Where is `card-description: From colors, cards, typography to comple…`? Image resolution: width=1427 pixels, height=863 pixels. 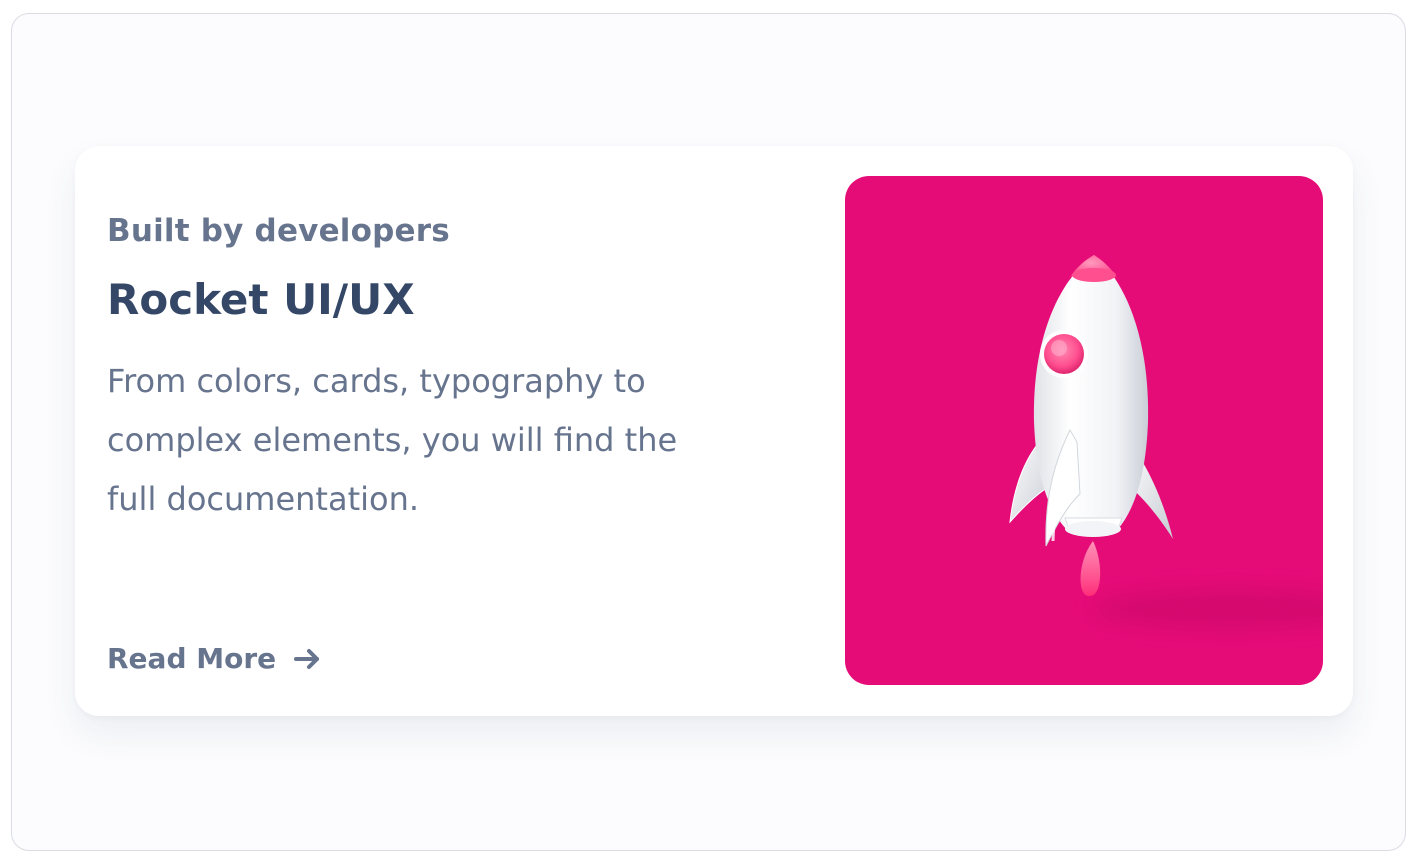
card-description: From colors, cards, typography to comple… is located at coordinates (392, 440).